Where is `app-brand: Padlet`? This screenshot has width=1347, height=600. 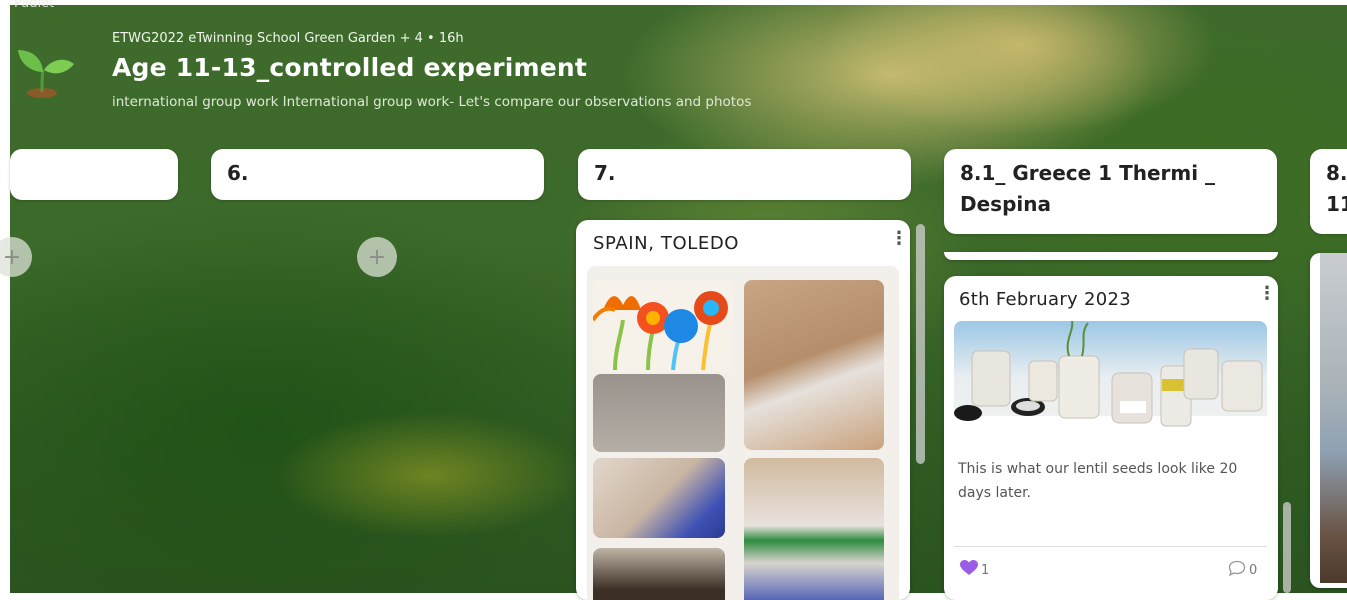
app-brand: Padlet is located at coordinates (34, 5).